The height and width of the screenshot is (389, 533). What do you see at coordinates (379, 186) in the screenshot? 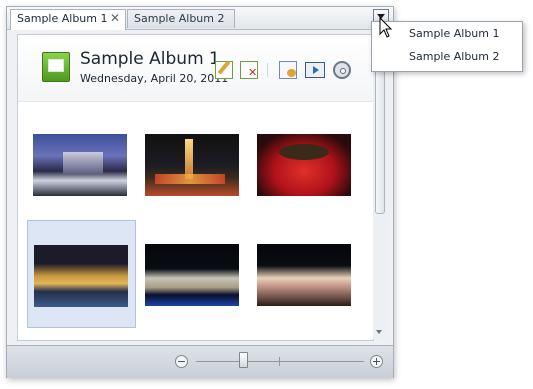
I see `vertical-scrollbar` at bounding box center [379, 186].